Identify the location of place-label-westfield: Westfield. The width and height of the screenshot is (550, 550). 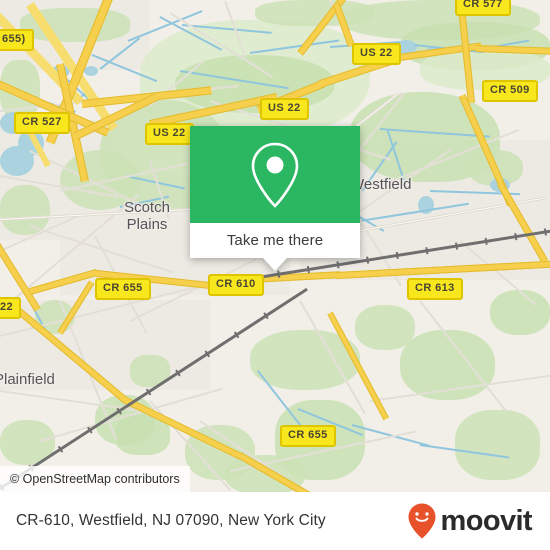
(381, 184).